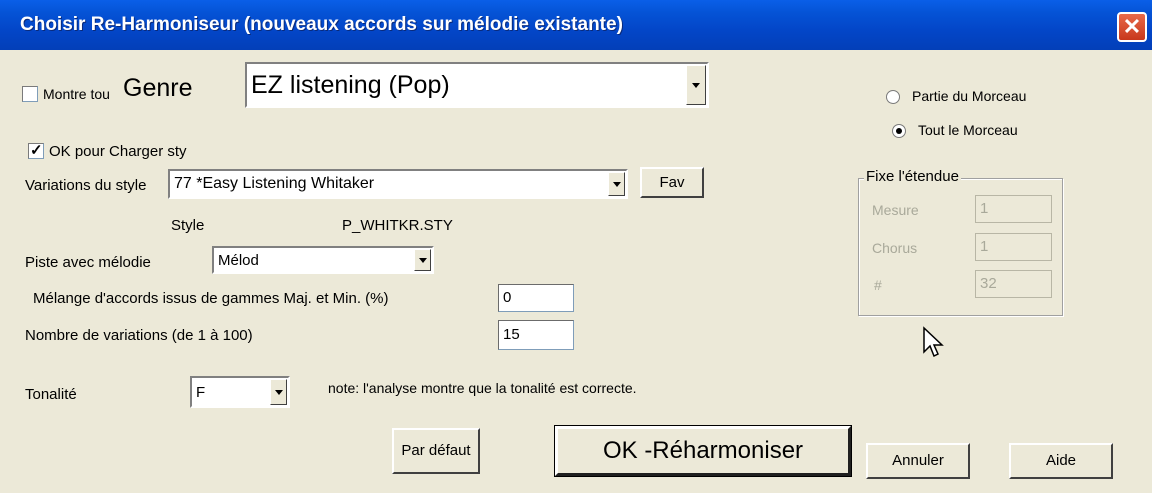  Describe the element at coordinates (238, 260) in the screenshot. I see `melody-track-value: Mélod` at that location.